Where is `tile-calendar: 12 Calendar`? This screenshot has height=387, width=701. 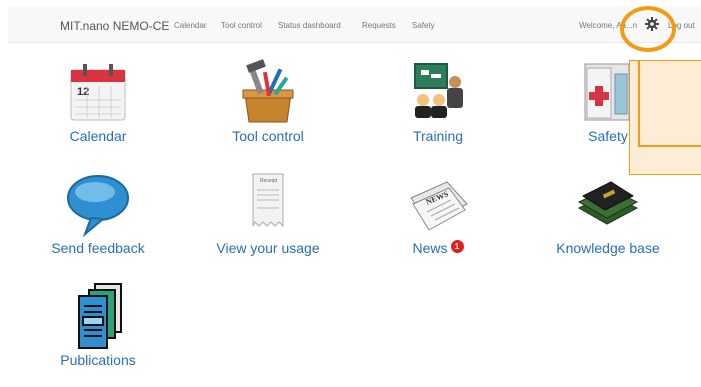
tile-calendar: 12 Calendar is located at coordinates (98, 111).